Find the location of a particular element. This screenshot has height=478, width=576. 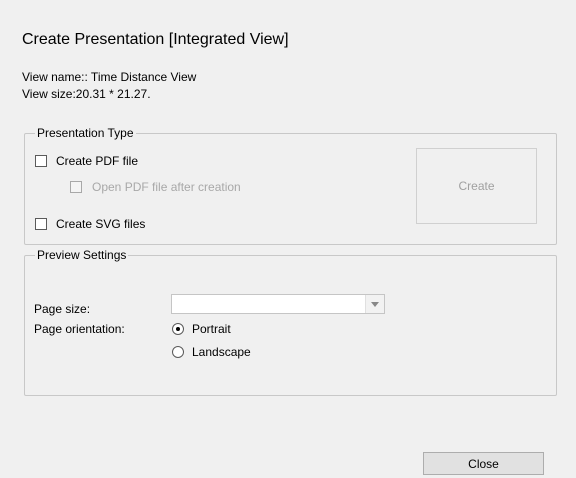

close-button-label: Close is located at coordinates (483, 463).